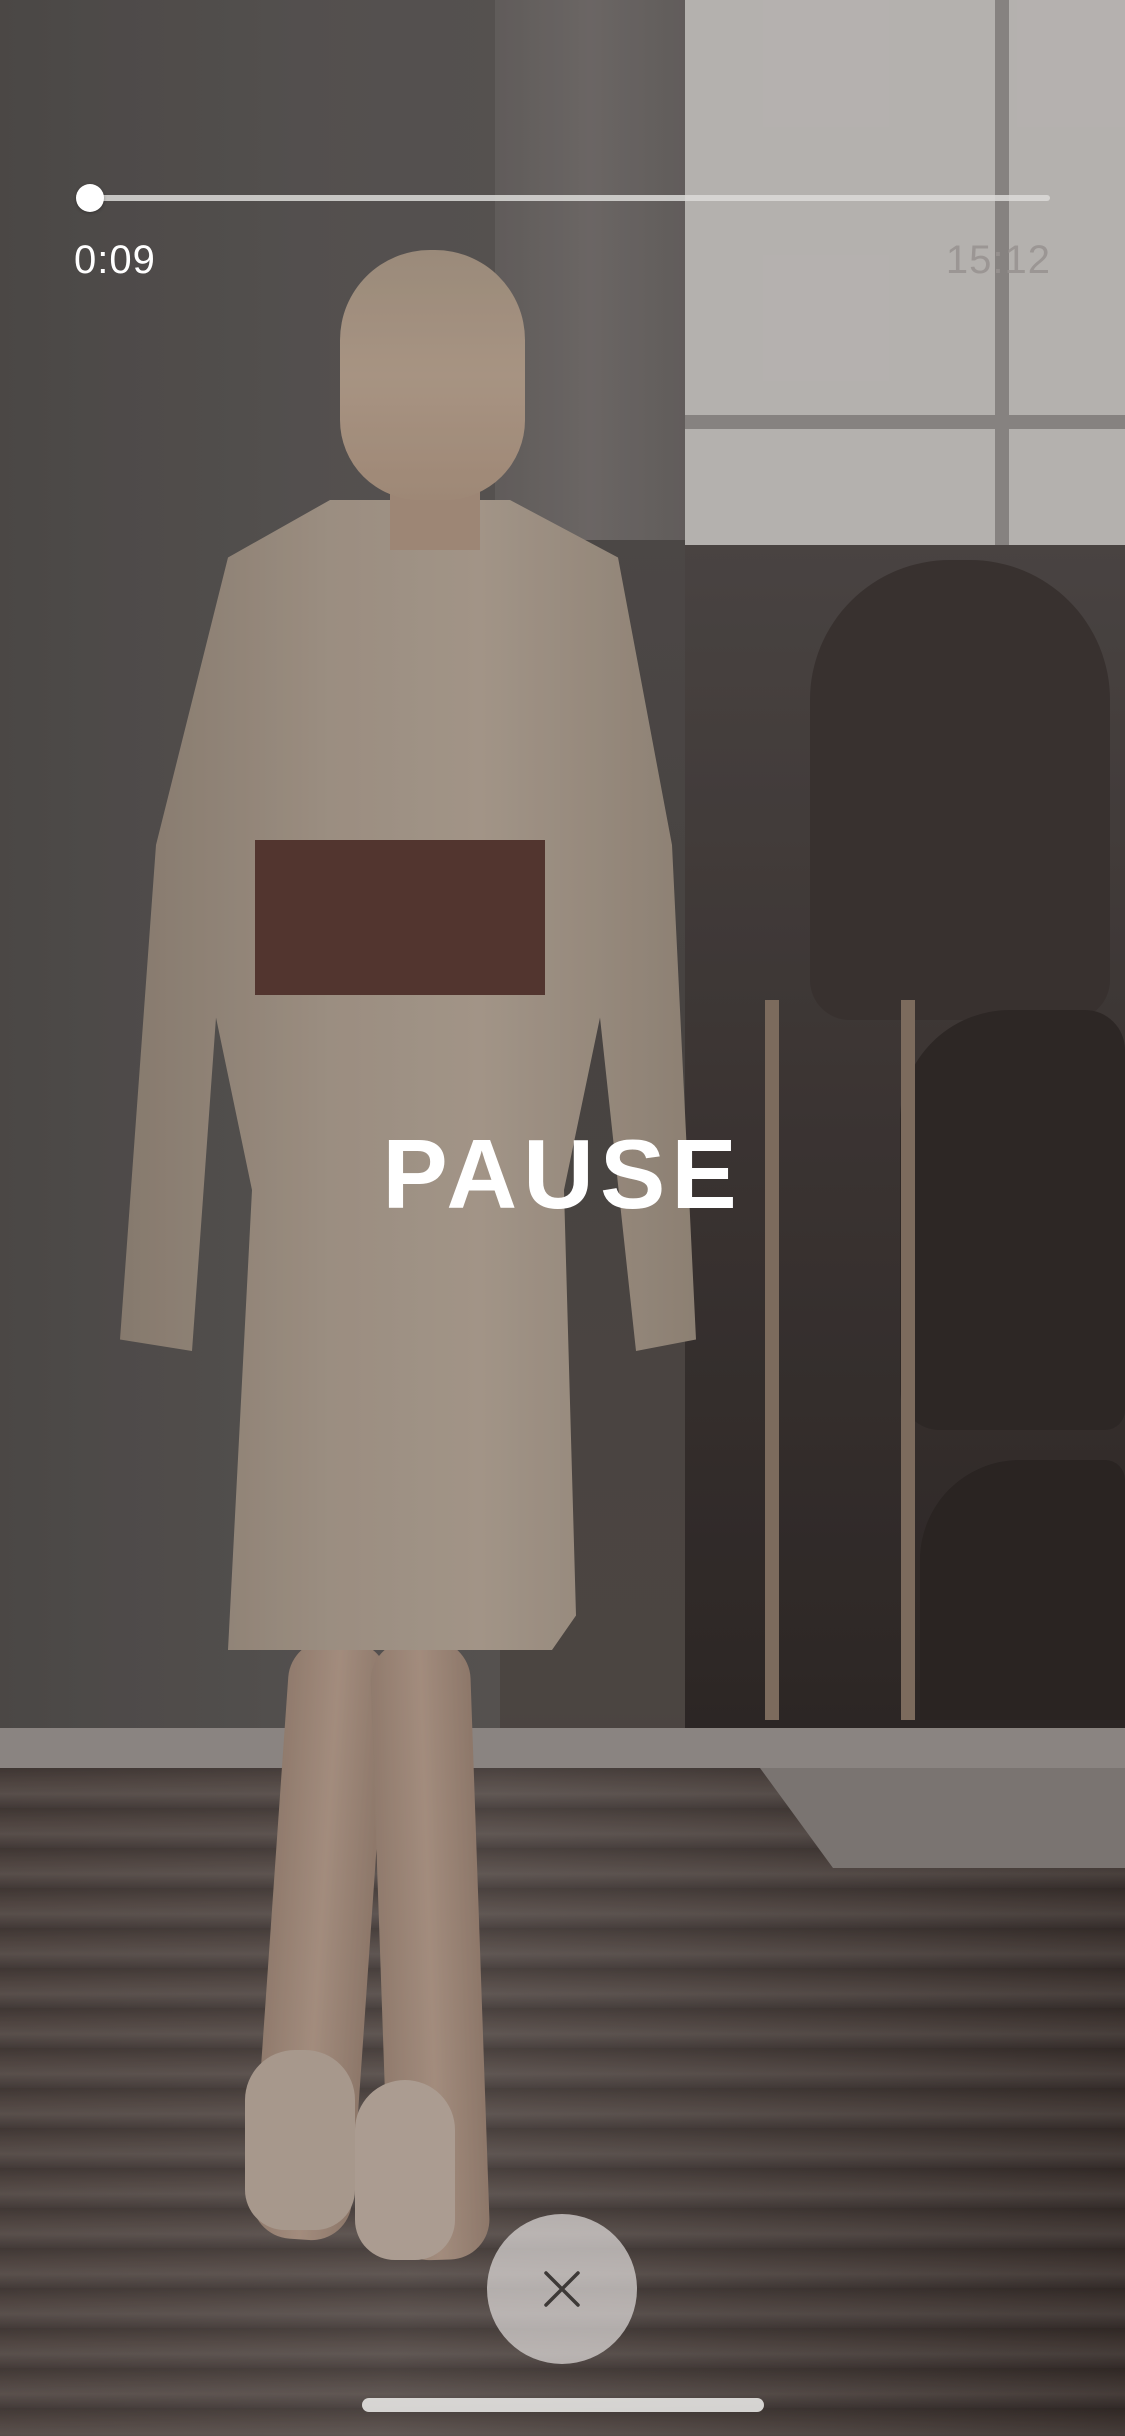 This screenshot has width=1125, height=2436. I want to click on progress-scrubber, so click(562, 198).